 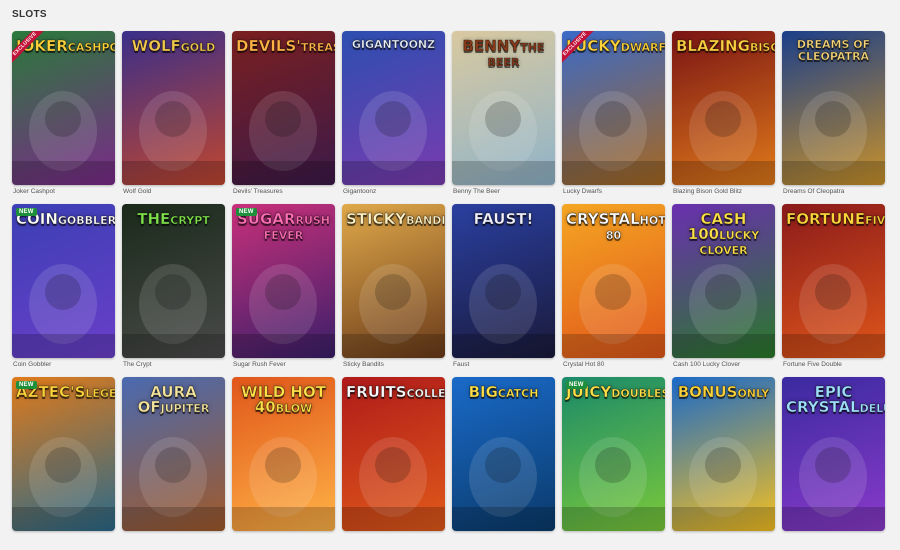 I want to click on game-logo-subtext: Catch, so click(x=518, y=393).